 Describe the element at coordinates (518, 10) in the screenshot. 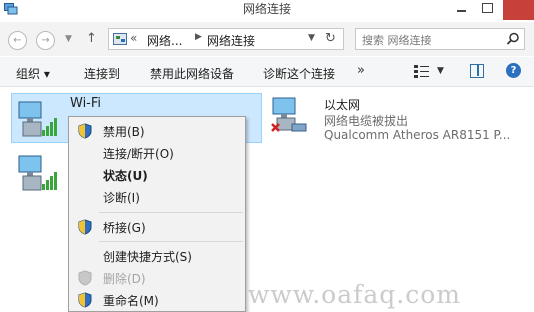

I see `close-button` at that location.